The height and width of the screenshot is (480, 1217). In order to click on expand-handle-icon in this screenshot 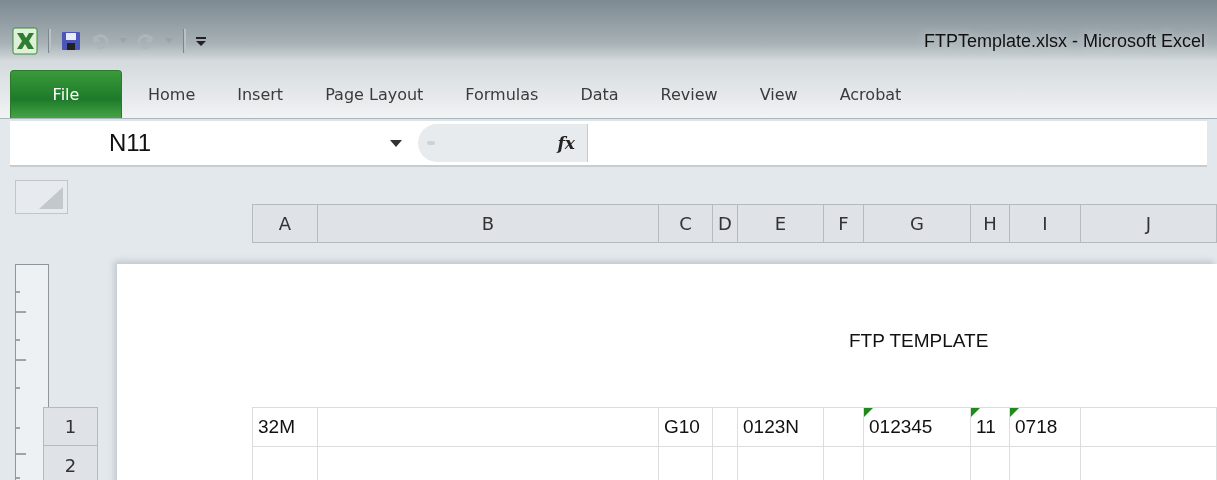, I will do `click(431, 143)`.